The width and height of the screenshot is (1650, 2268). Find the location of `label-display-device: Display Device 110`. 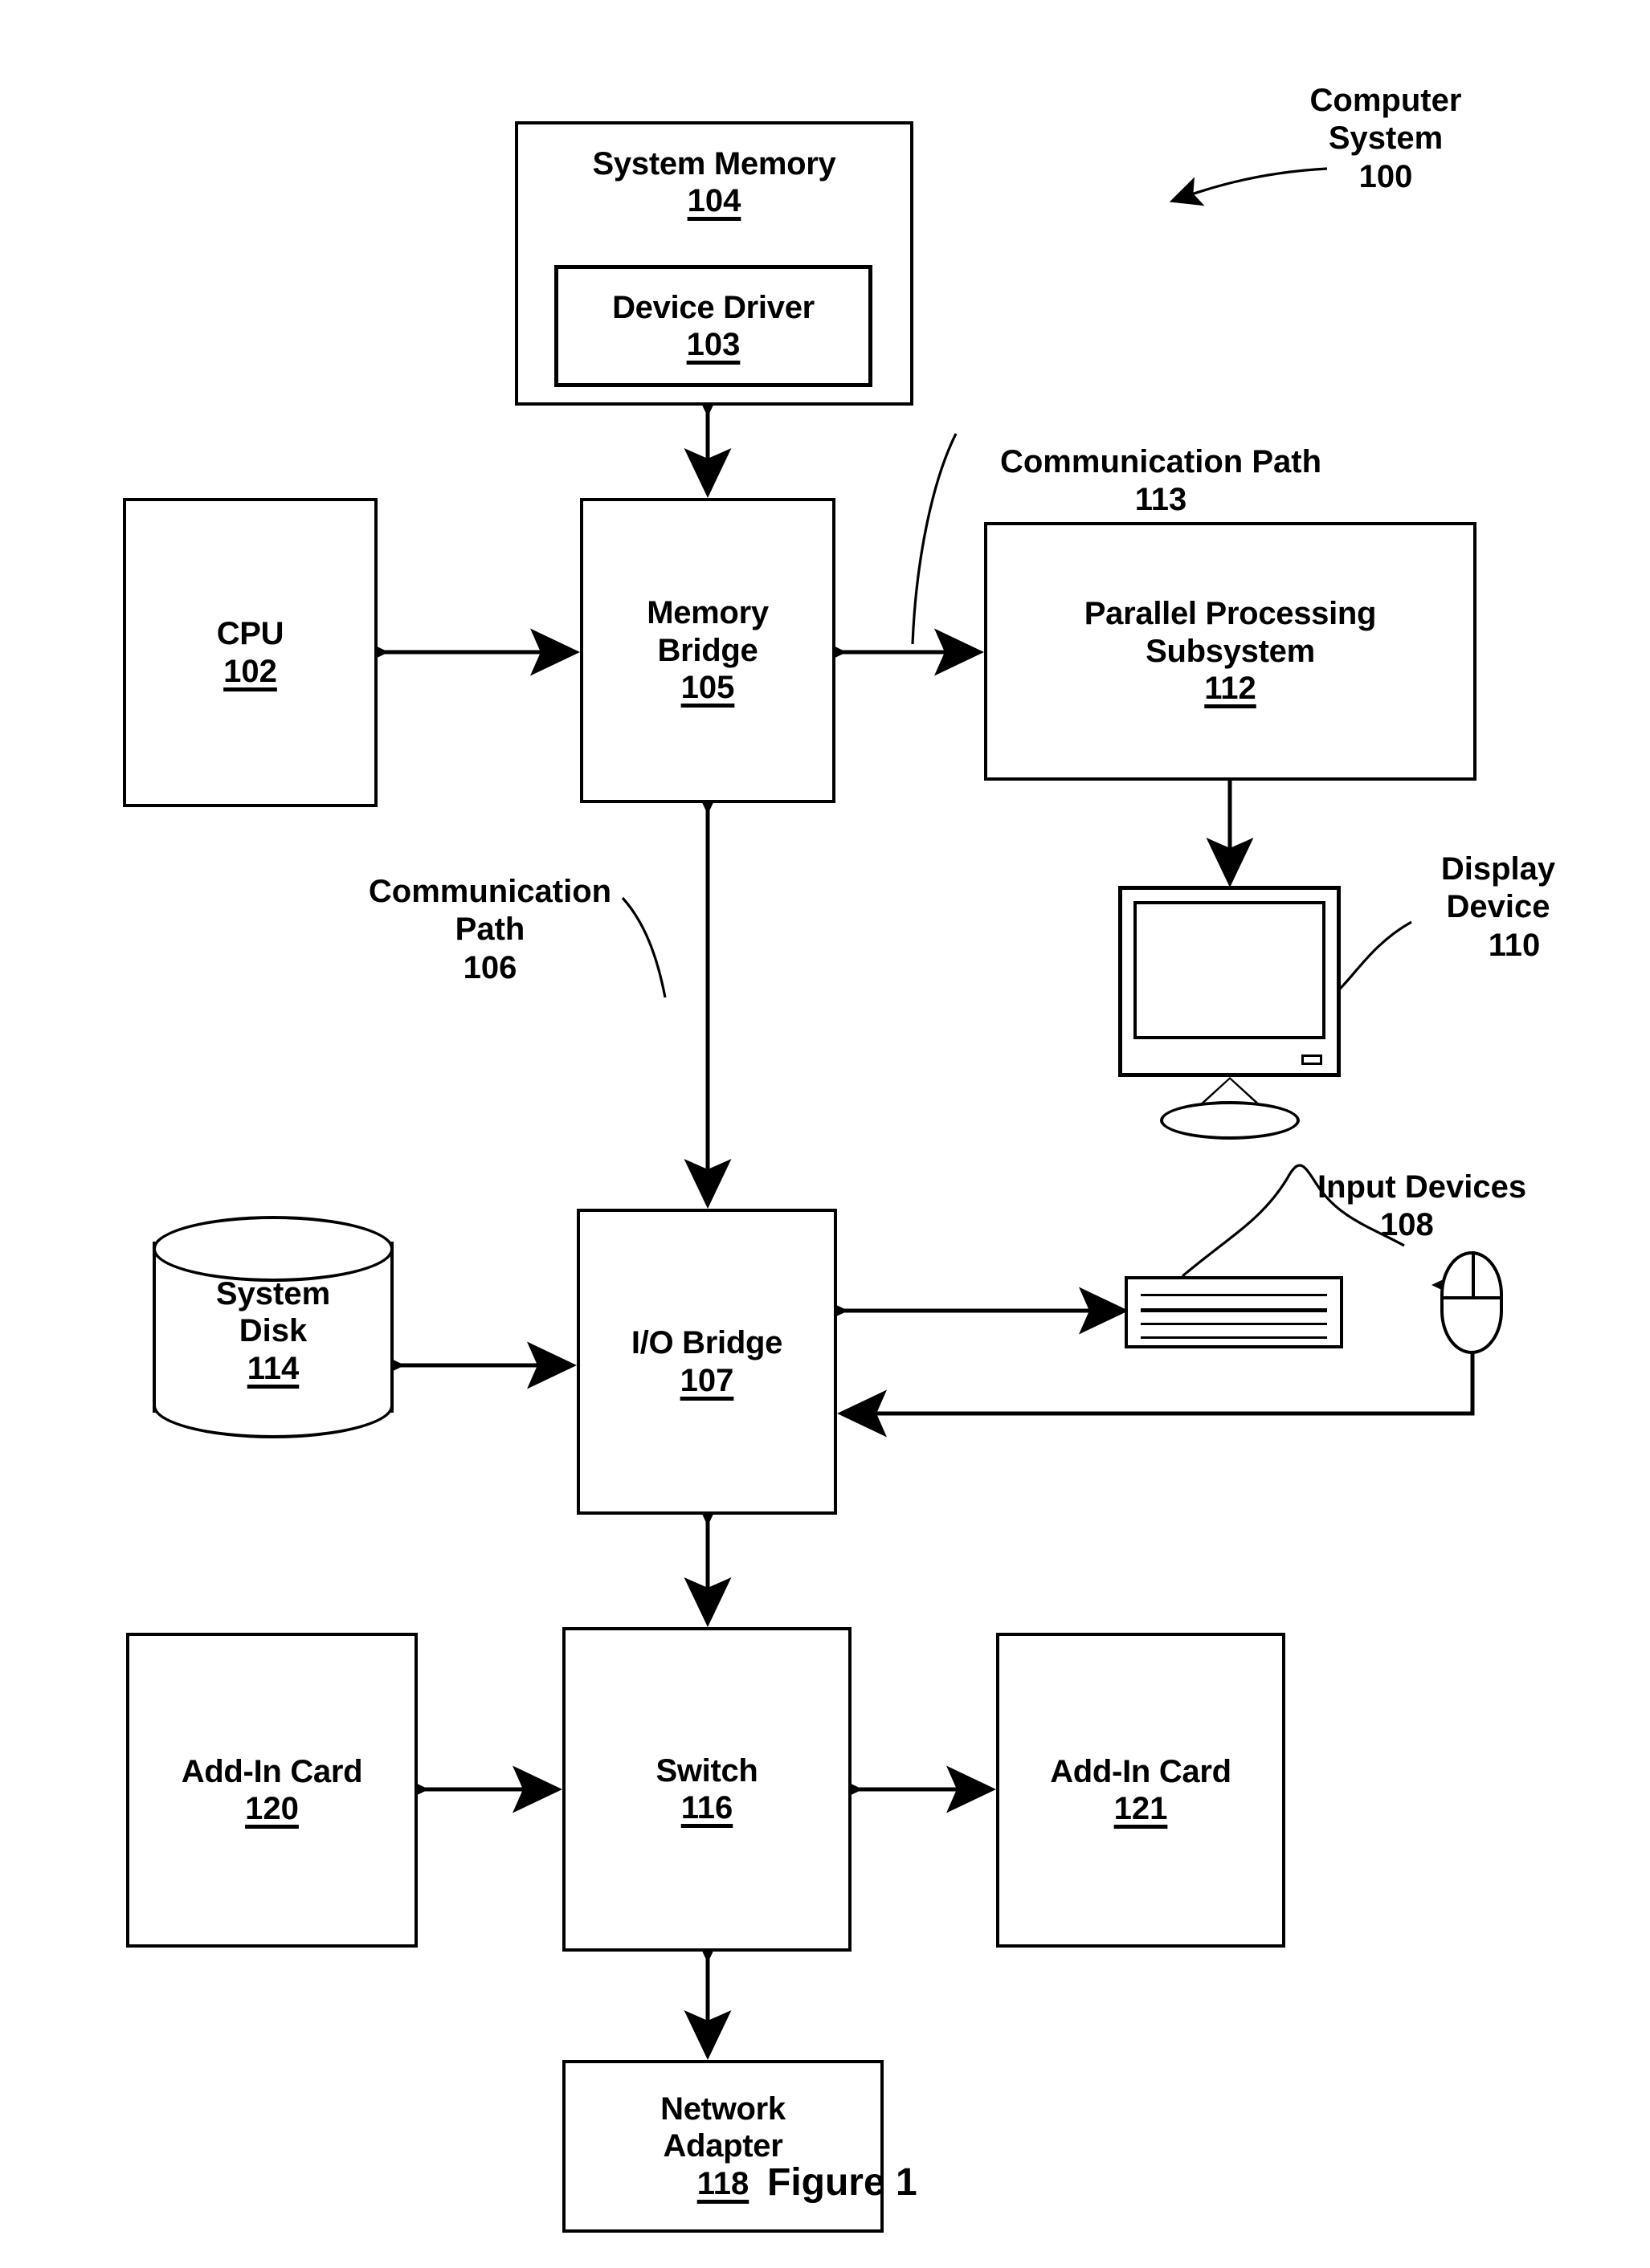

label-display-device: Display Device 110 is located at coordinates (1498, 907).